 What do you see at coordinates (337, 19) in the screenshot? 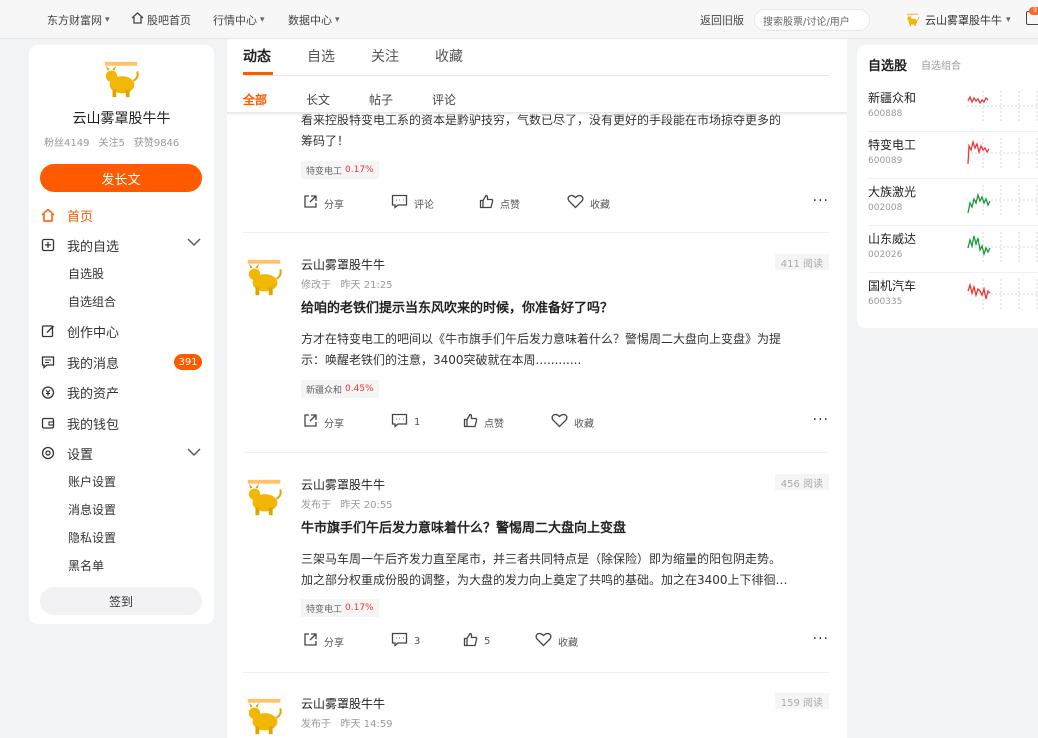
I see `chevron-down-icon: ▾` at bounding box center [337, 19].